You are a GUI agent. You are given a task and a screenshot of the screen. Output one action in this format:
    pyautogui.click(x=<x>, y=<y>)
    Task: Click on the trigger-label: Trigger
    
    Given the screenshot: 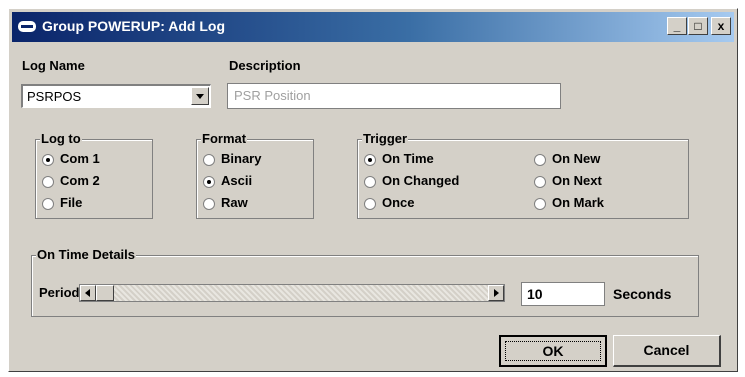 What is the action you would take?
    pyautogui.click(x=385, y=138)
    